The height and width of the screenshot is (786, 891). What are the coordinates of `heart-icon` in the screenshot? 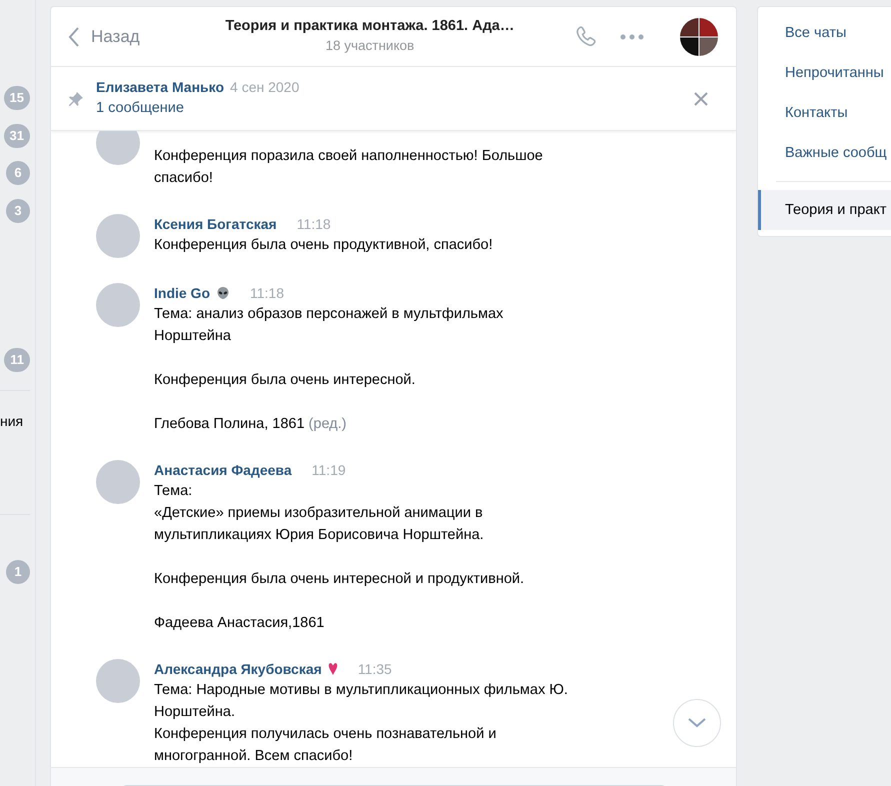 It's located at (333, 669).